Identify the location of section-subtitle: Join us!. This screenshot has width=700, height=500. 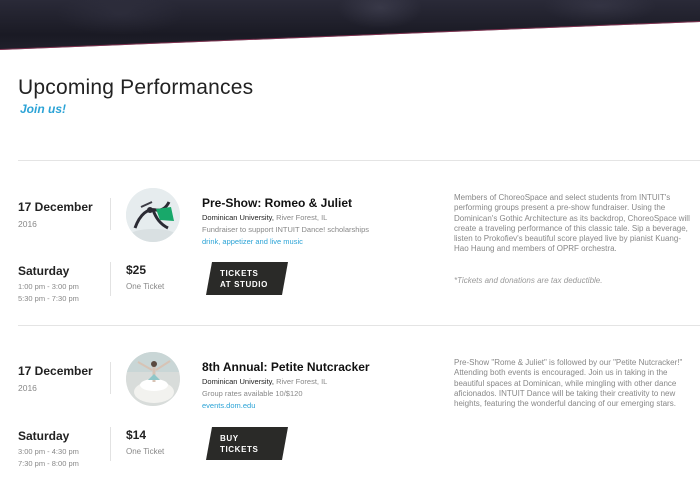
(43, 109).